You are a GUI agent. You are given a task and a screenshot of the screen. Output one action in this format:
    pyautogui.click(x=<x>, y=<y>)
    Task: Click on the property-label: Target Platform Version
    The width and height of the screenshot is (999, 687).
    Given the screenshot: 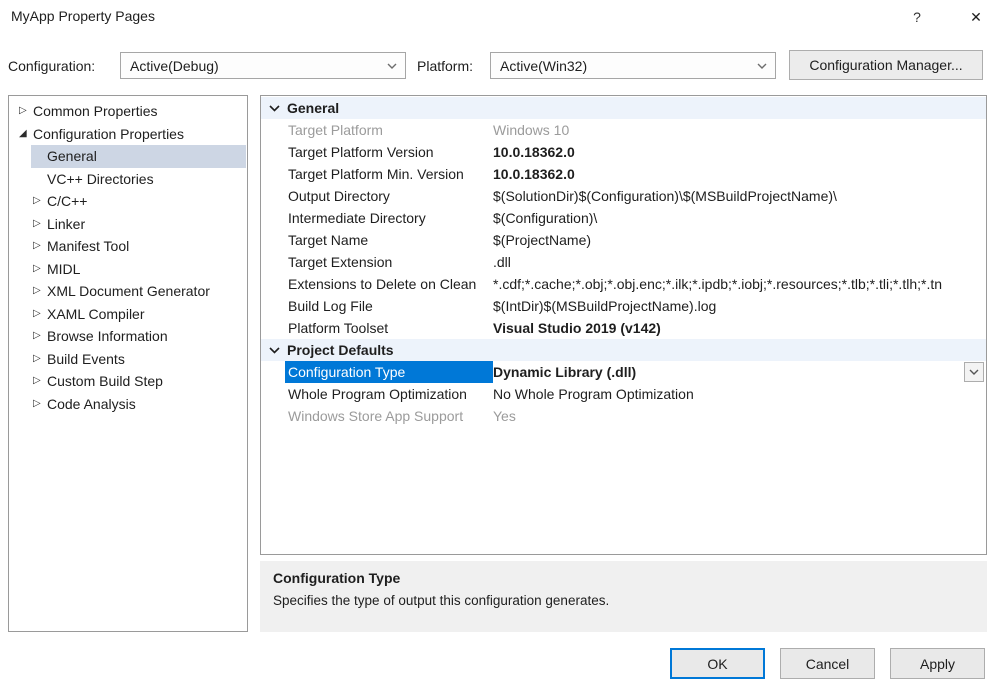 What is the action you would take?
    pyautogui.click(x=361, y=152)
    